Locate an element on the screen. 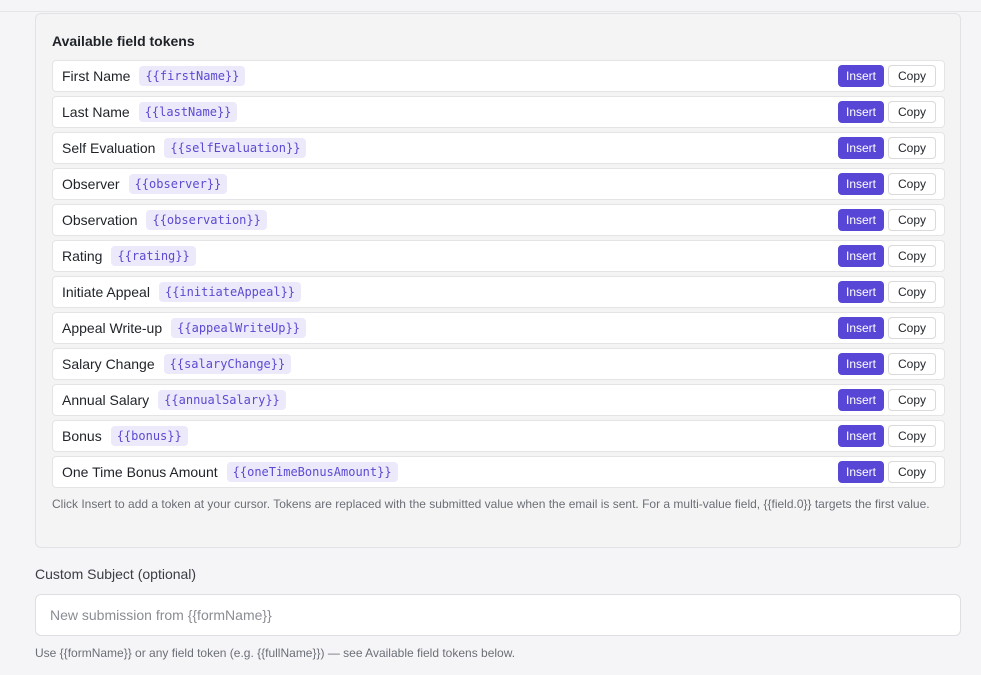  token-chip: {{selfEvaluation}} is located at coordinates (235, 148).